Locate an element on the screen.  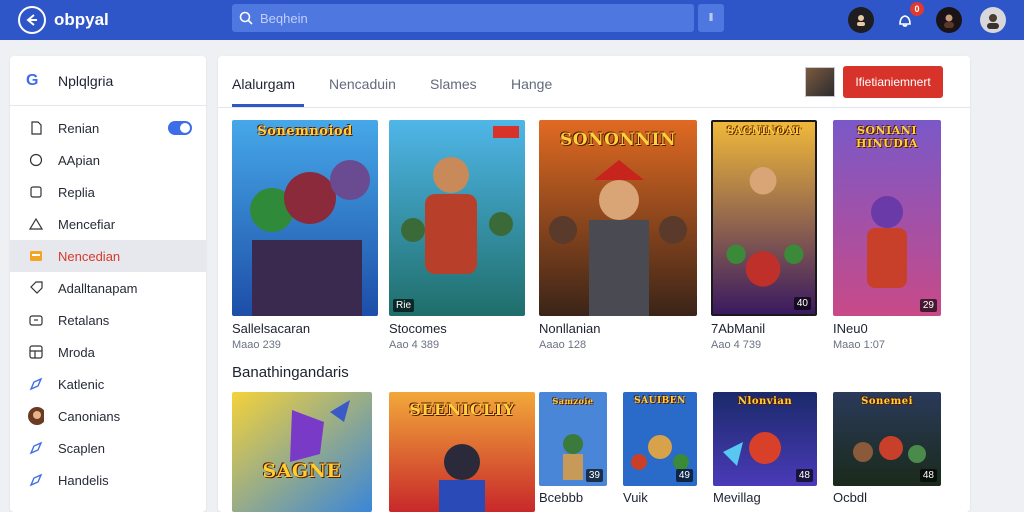
game-cover-11: Sonemei 48 is located at coordinates (887, 439).